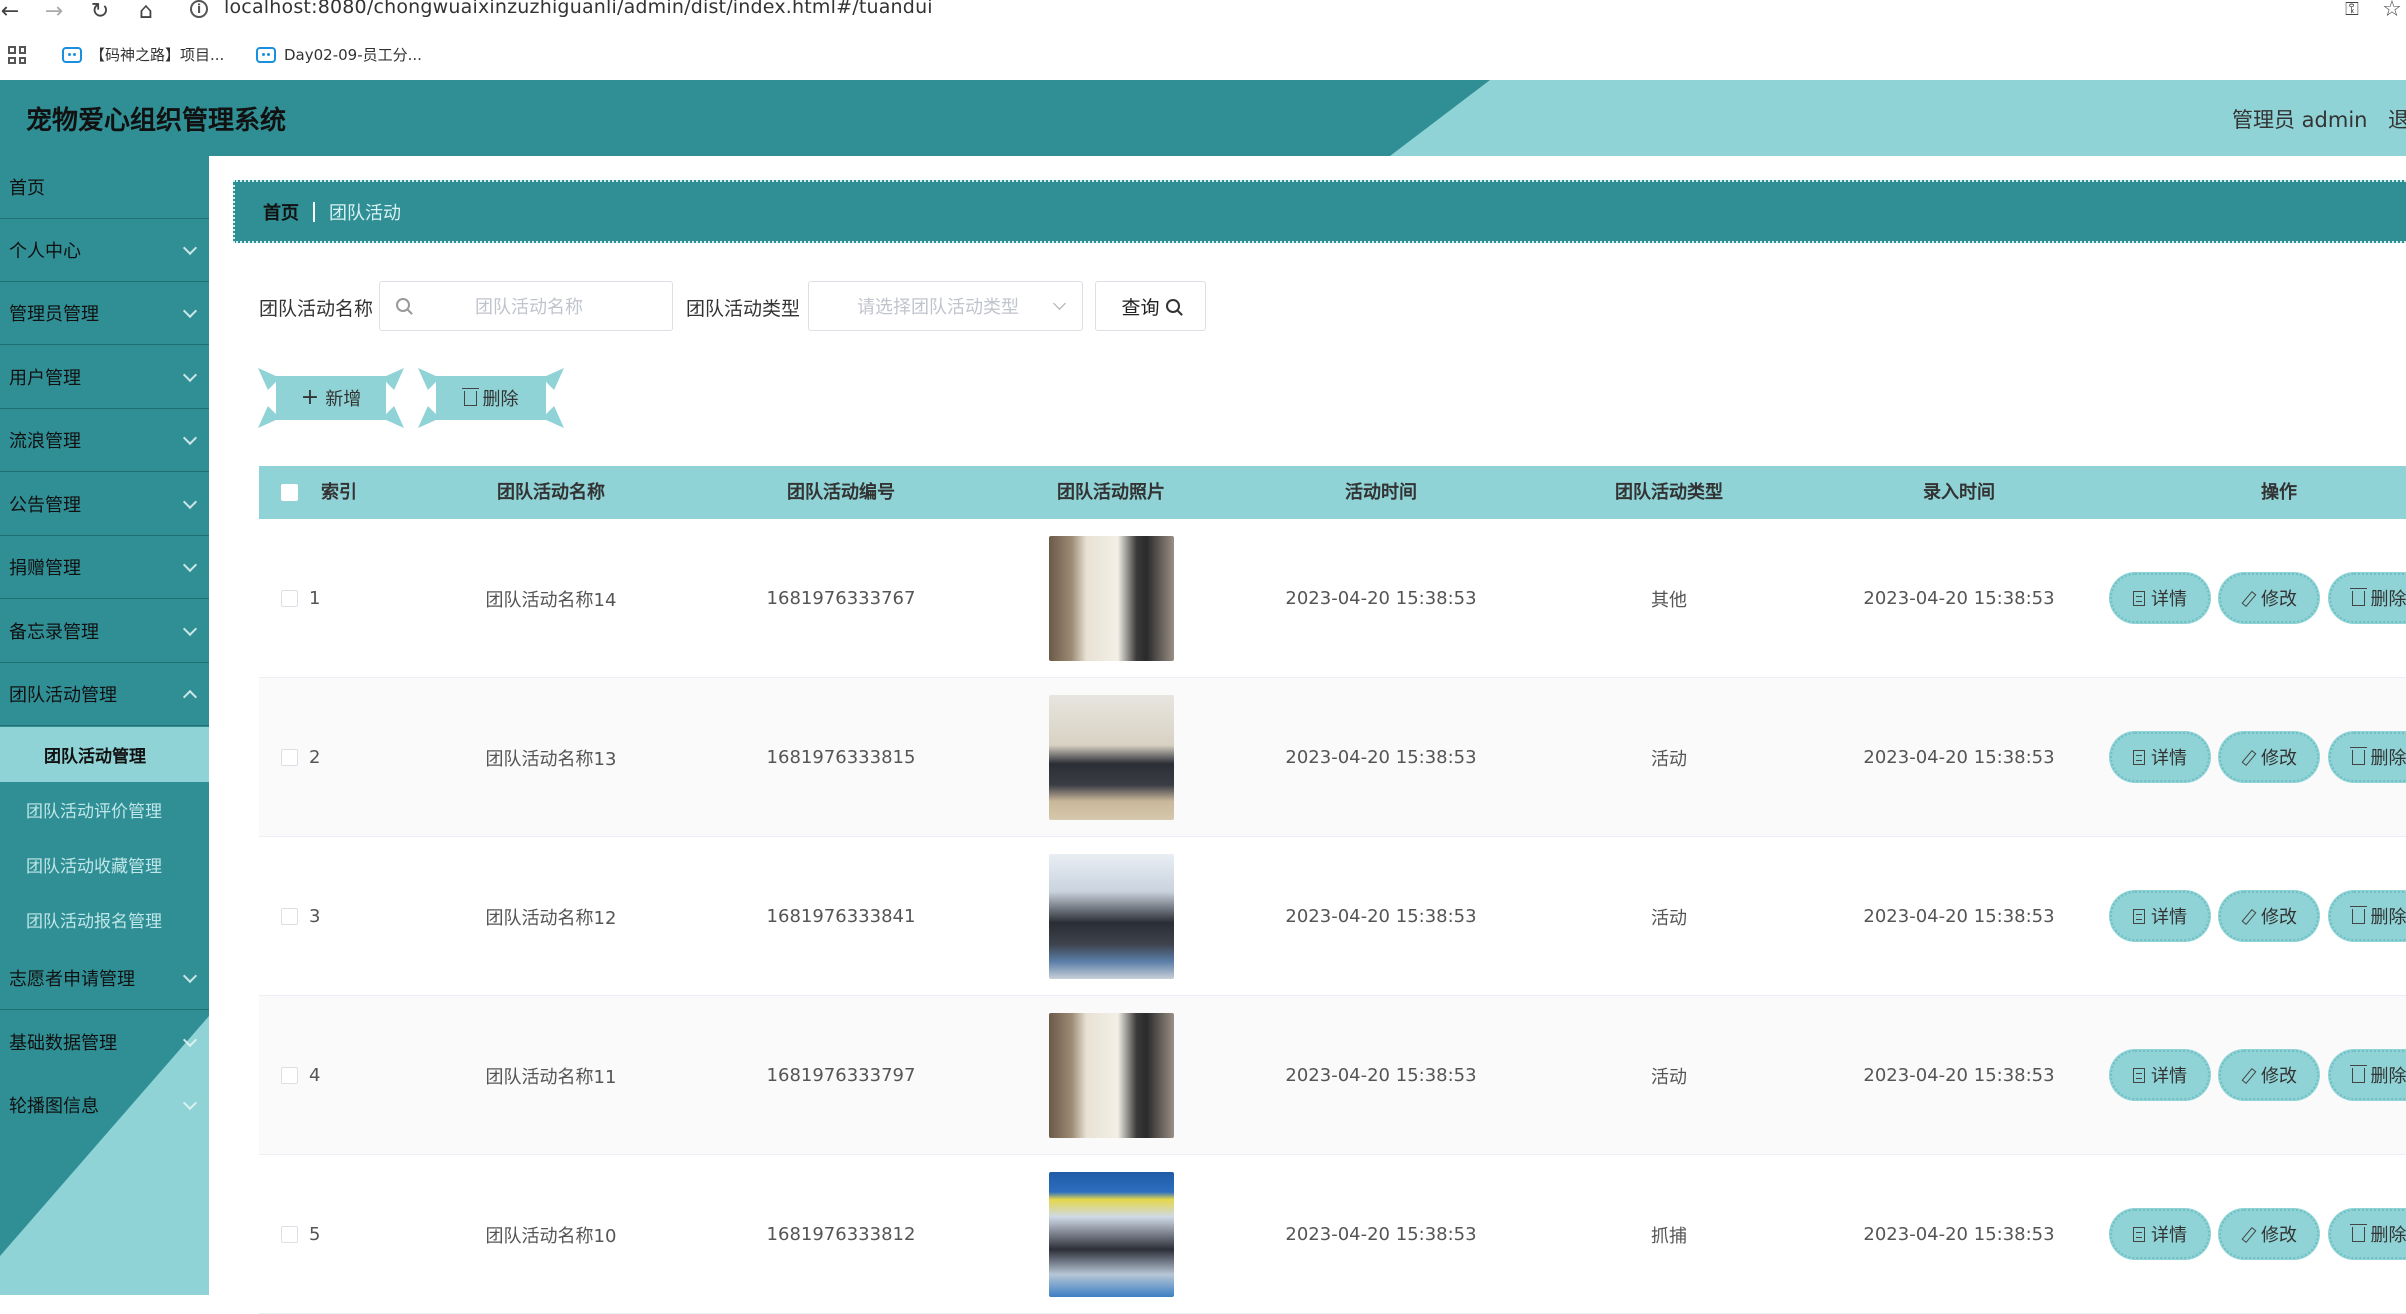 This screenshot has height=1314, width=2406. Describe the element at coordinates (2388, 916) in the screenshot. I see `row-delete-button-label: 删除` at that location.